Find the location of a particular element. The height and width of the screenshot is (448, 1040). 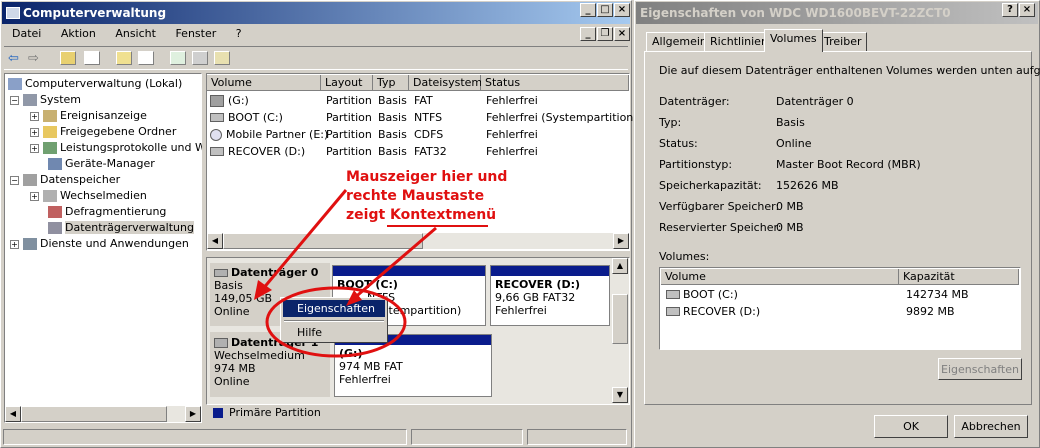

tab-driver: Treiber is located at coordinates (843, 42).